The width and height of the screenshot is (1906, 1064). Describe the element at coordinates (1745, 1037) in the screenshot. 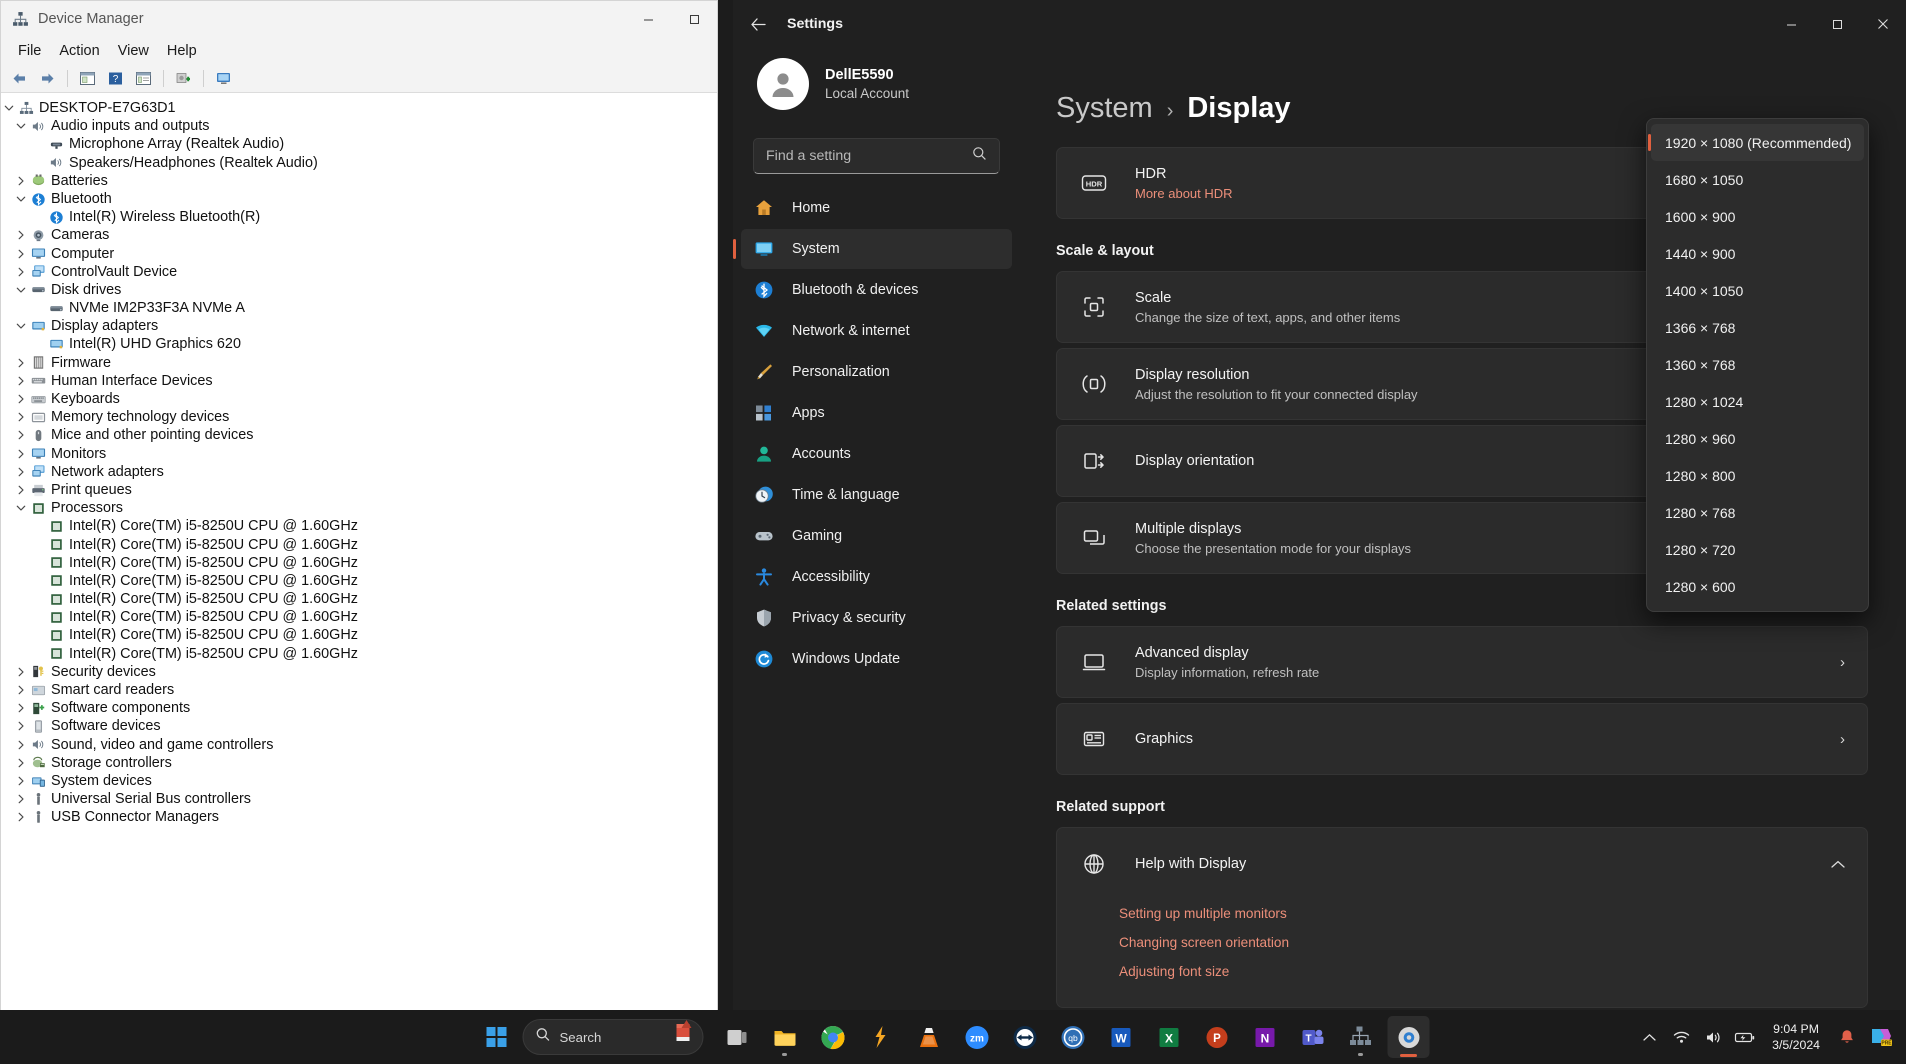

I see `battery-charging-icon` at that location.